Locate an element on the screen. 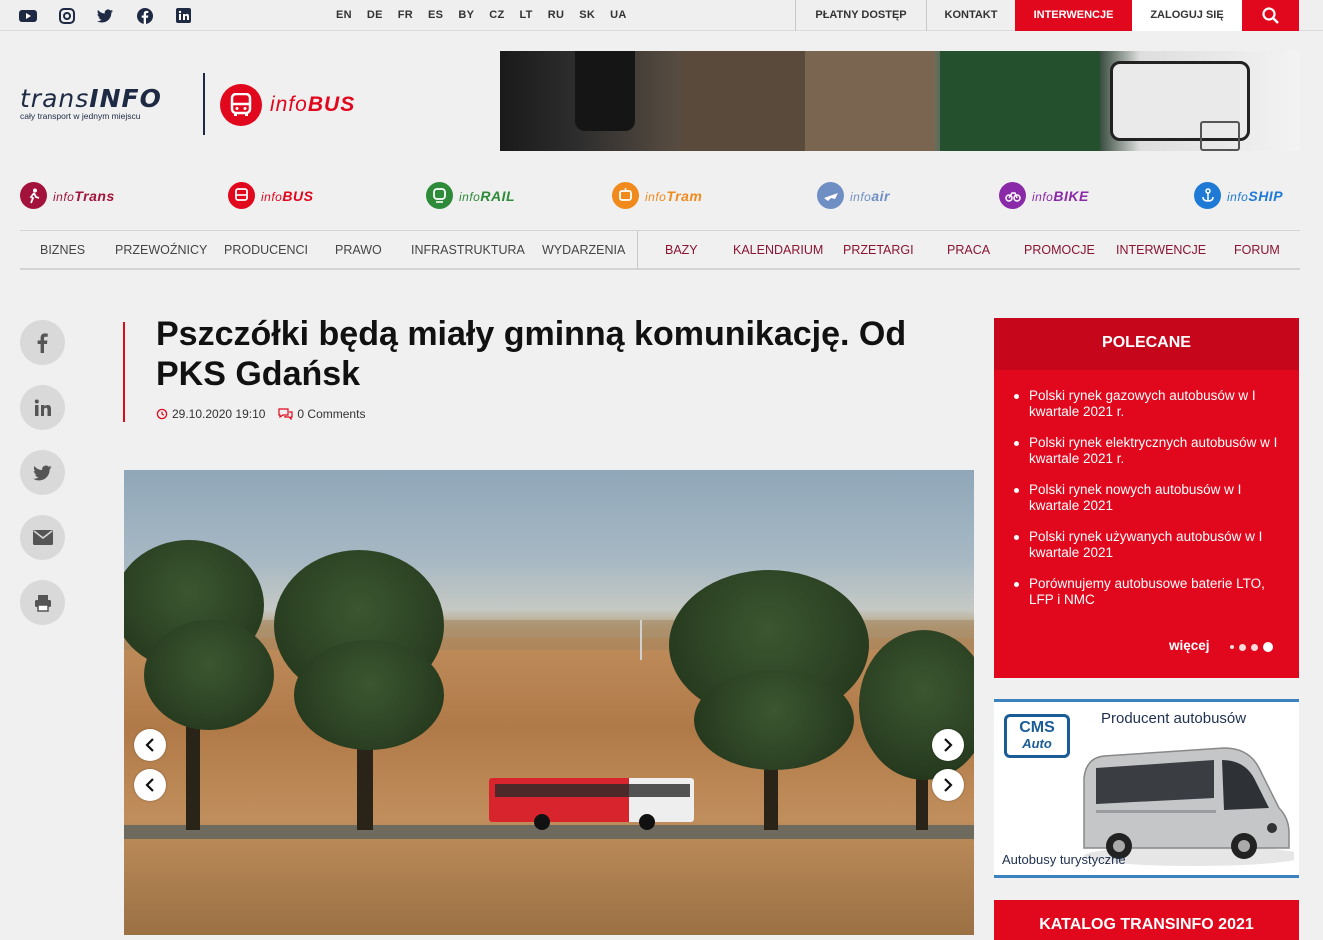  nav-interwencje: INTERWENCJE is located at coordinates (1161, 250).